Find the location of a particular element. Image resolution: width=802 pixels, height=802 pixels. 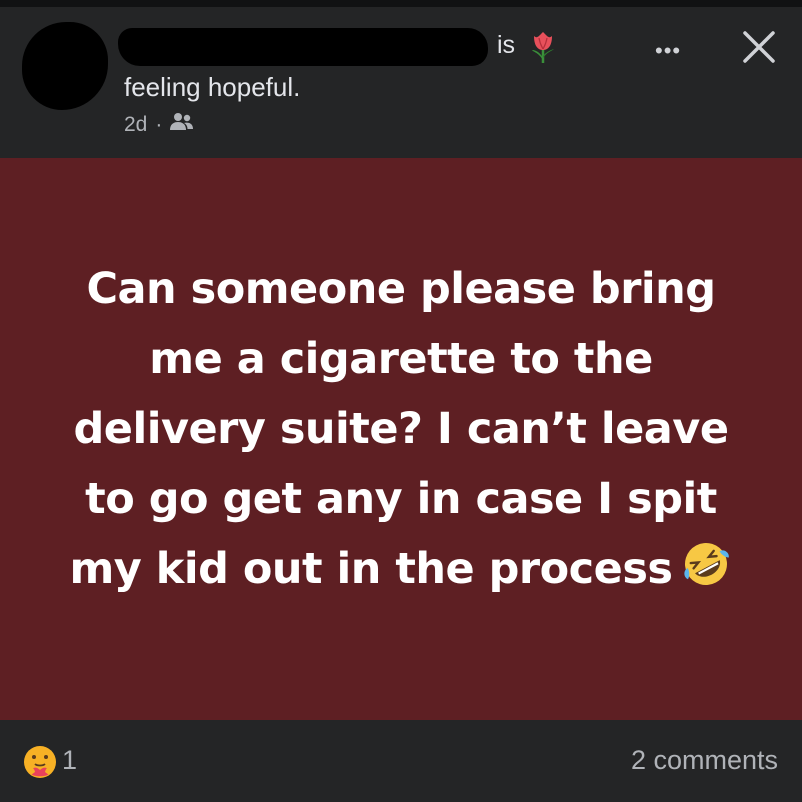

author-name-redacted is located at coordinates (303, 47).